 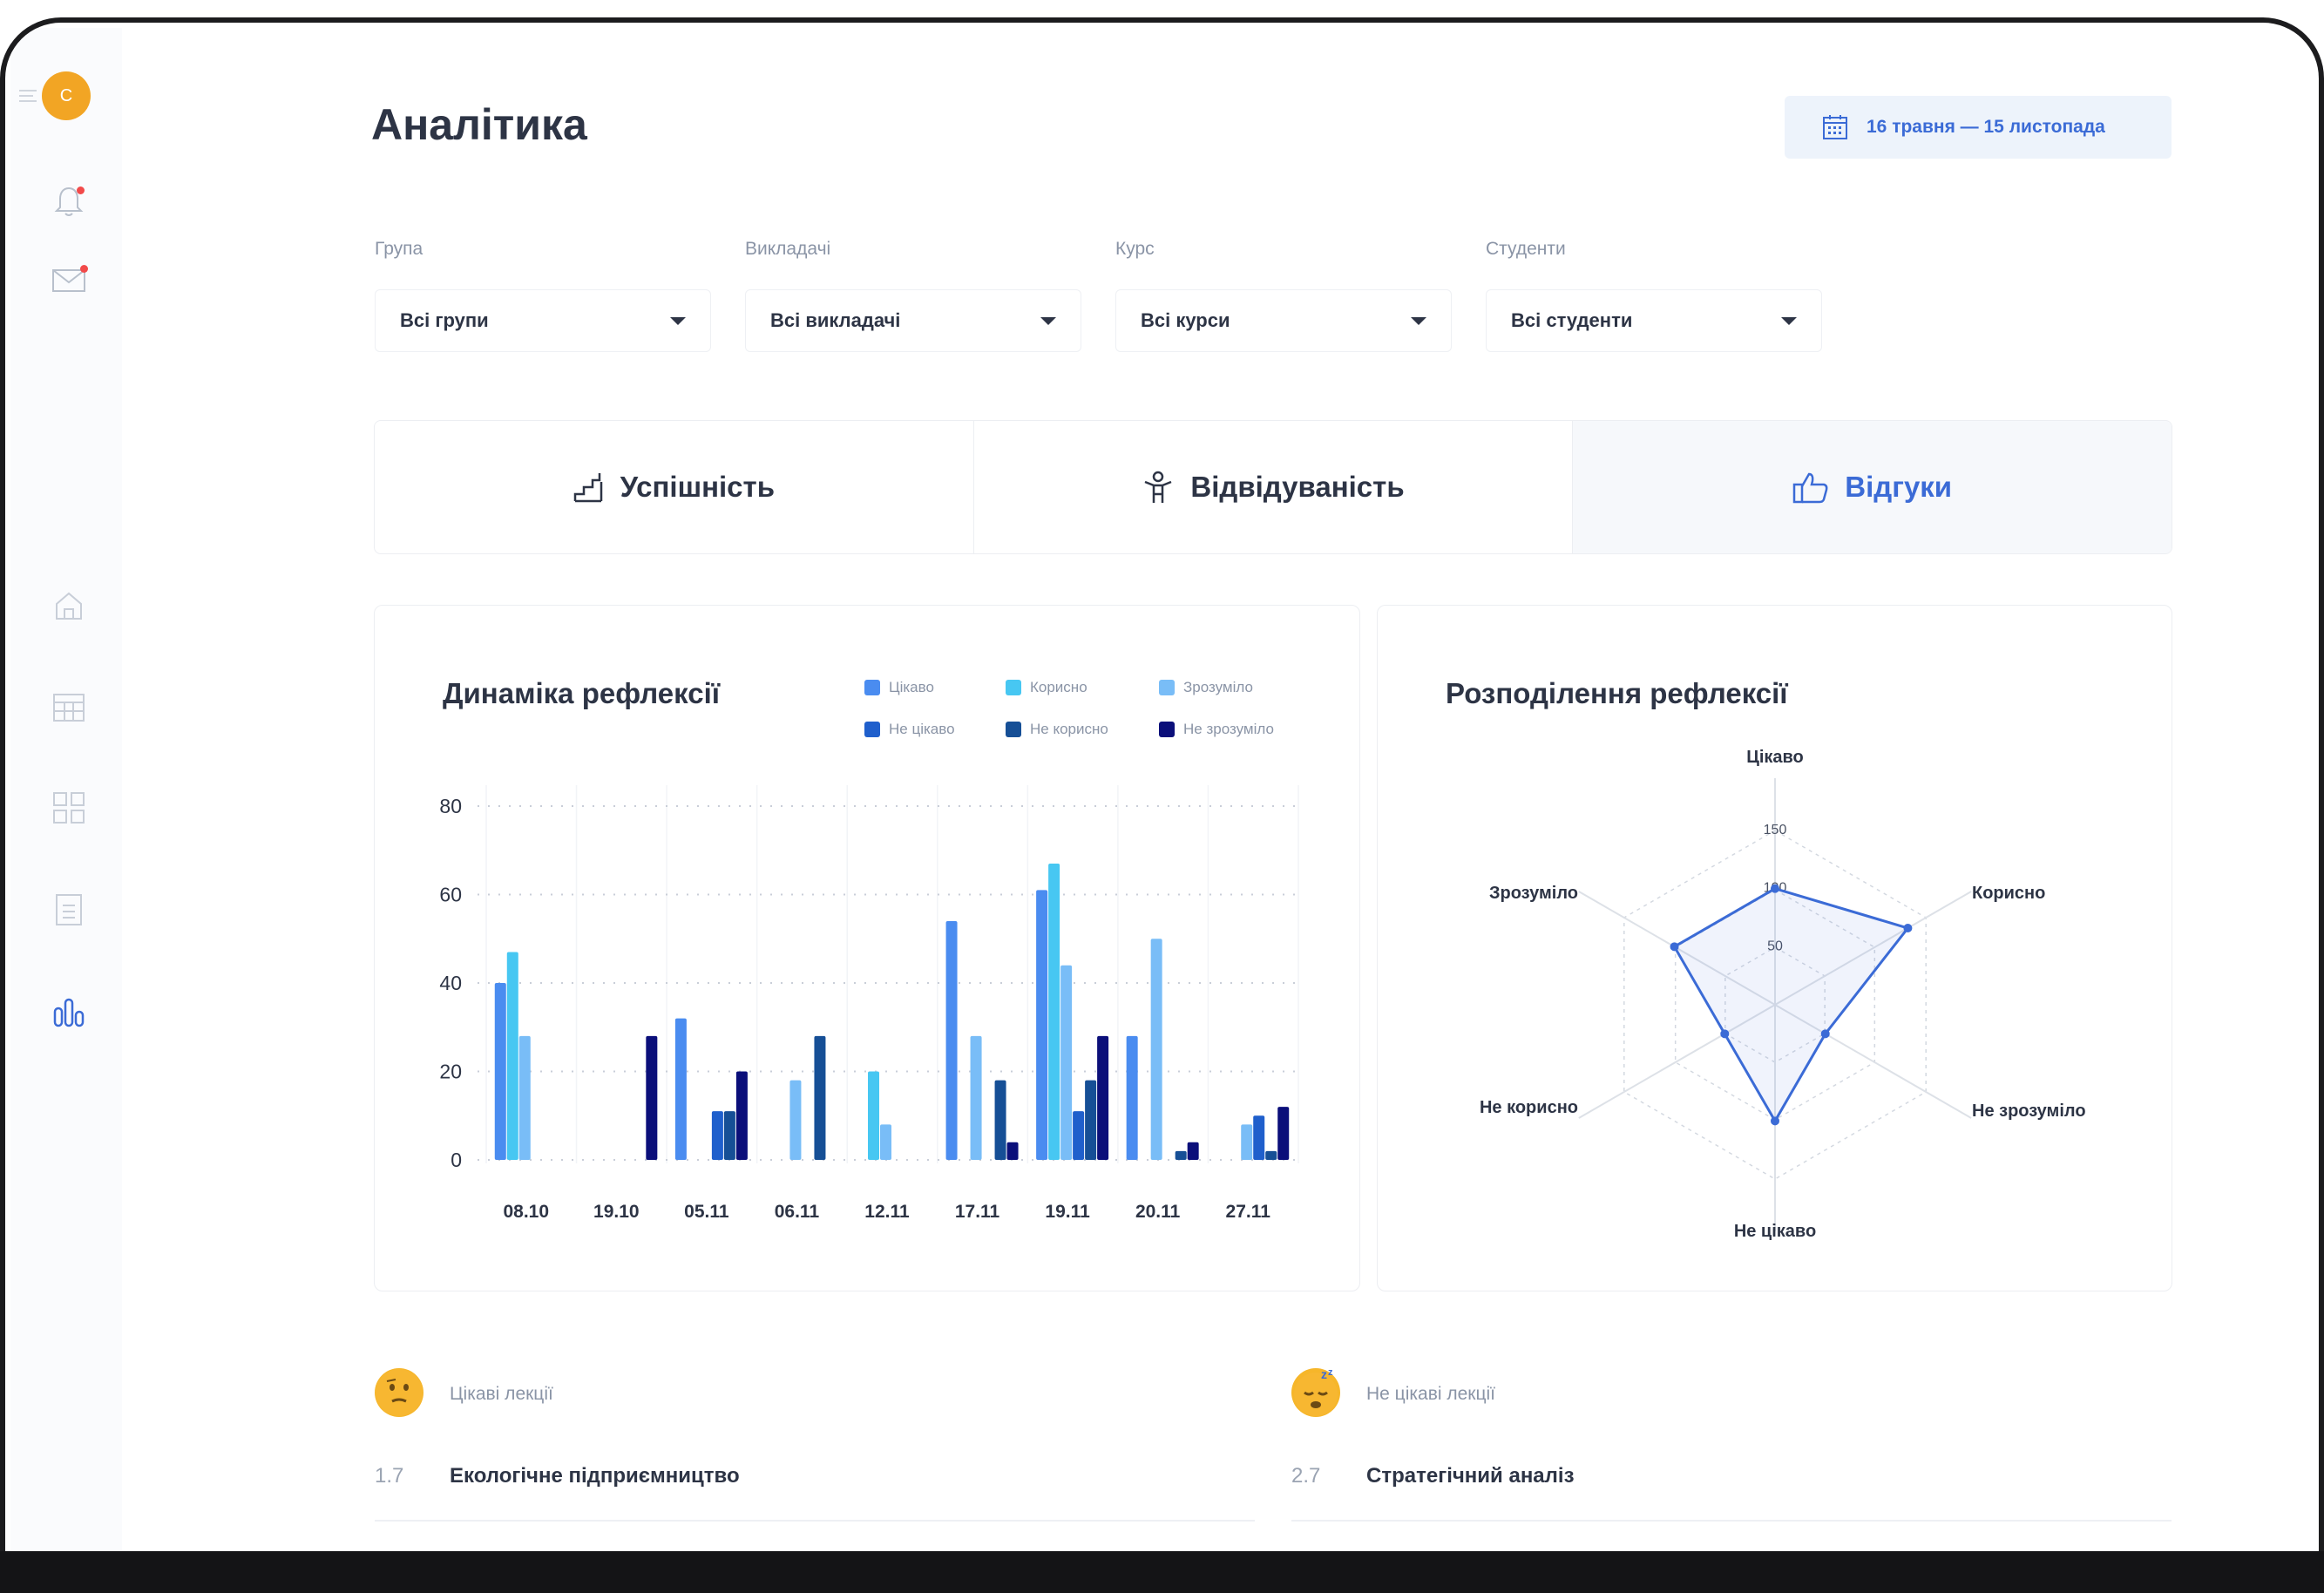 I want to click on tab-label: Відвідуваність, so click(x=1298, y=487).